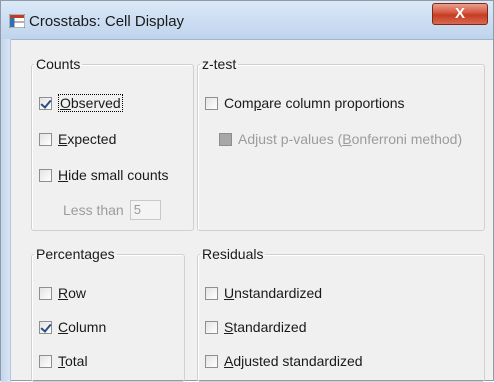 Image resolution: width=494 pixels, height=382 pixels. What do you see at coordinates (45, 293) in the screenshot?
I see `row-percent-check-box` at bounding box center [45, 293].